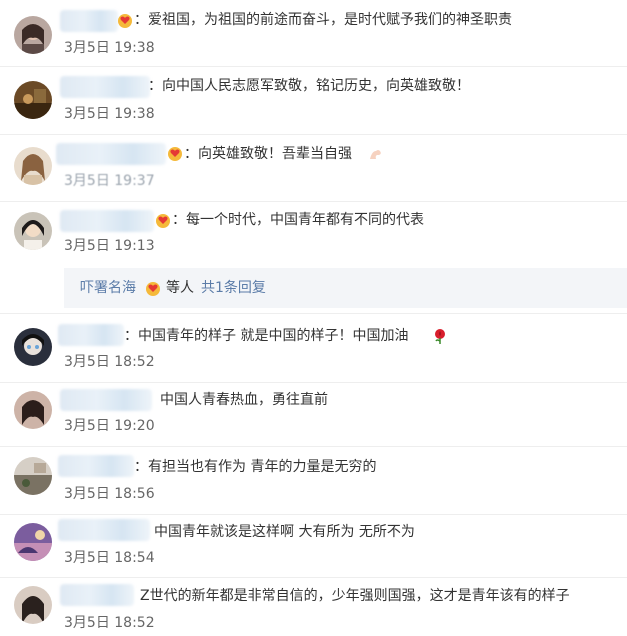 This screenshot has height=636, width=627. What do you see at coordinates (180, 288) in the screenshot?
I see `reply-etc-label: 等人` at bounding box center [180, 288].